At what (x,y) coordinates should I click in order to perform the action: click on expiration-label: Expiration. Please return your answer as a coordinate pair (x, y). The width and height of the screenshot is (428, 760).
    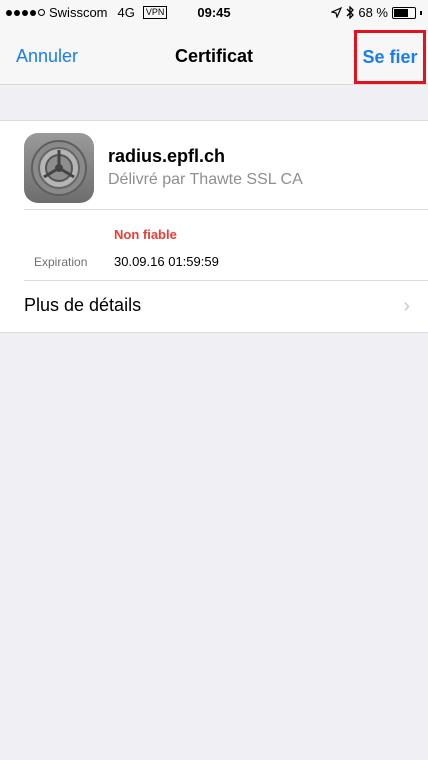
    Looking at the image, I should click on (61, 262).